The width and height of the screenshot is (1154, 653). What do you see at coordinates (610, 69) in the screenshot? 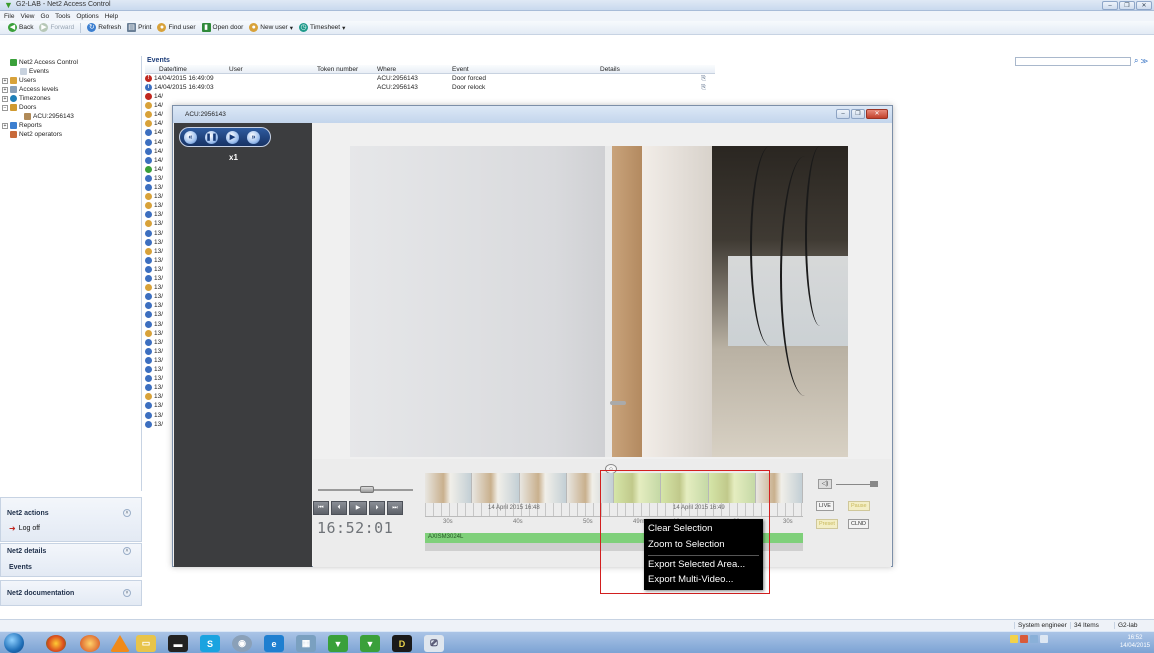
I see `col-details: Details` at bounding box center [610, 69].